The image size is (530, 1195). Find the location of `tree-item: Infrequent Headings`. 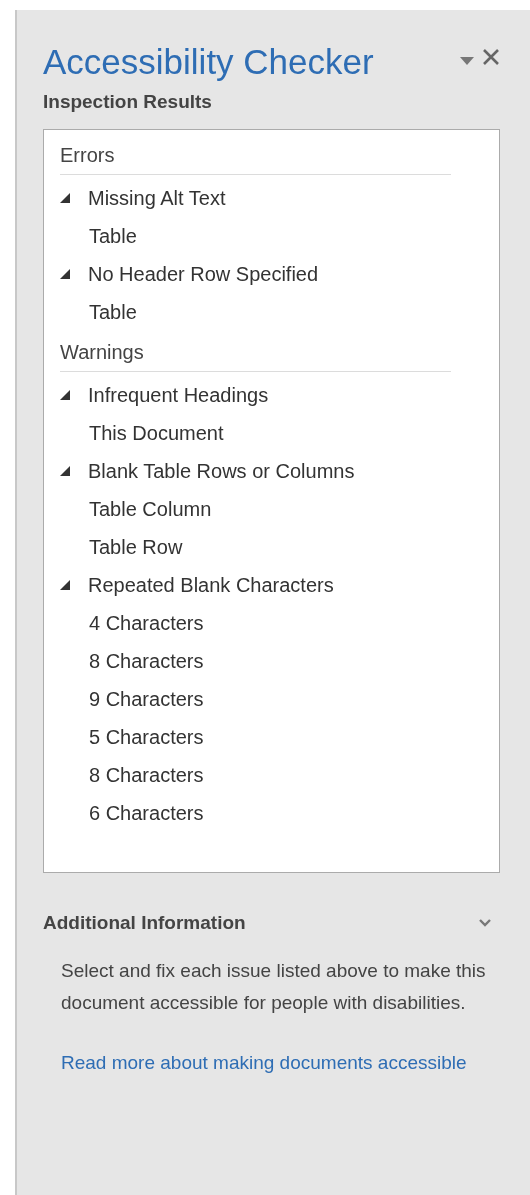

tree-item: Infrequent Headings is located at coordinates (255, 394).